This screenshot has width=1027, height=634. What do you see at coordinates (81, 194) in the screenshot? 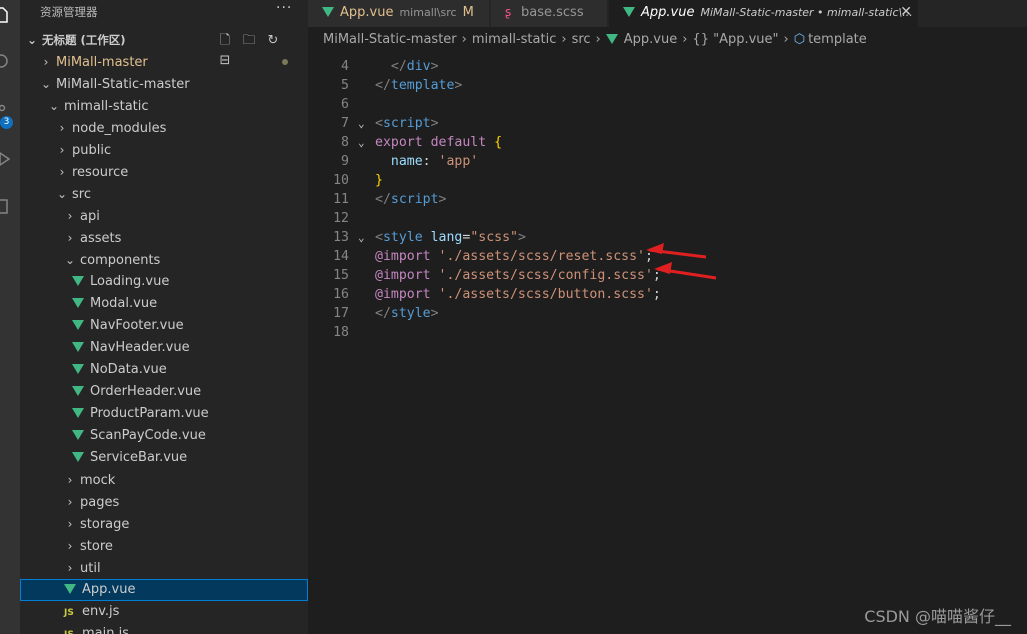
I see `tree-item-label: src` at bounding box center [81, 194].